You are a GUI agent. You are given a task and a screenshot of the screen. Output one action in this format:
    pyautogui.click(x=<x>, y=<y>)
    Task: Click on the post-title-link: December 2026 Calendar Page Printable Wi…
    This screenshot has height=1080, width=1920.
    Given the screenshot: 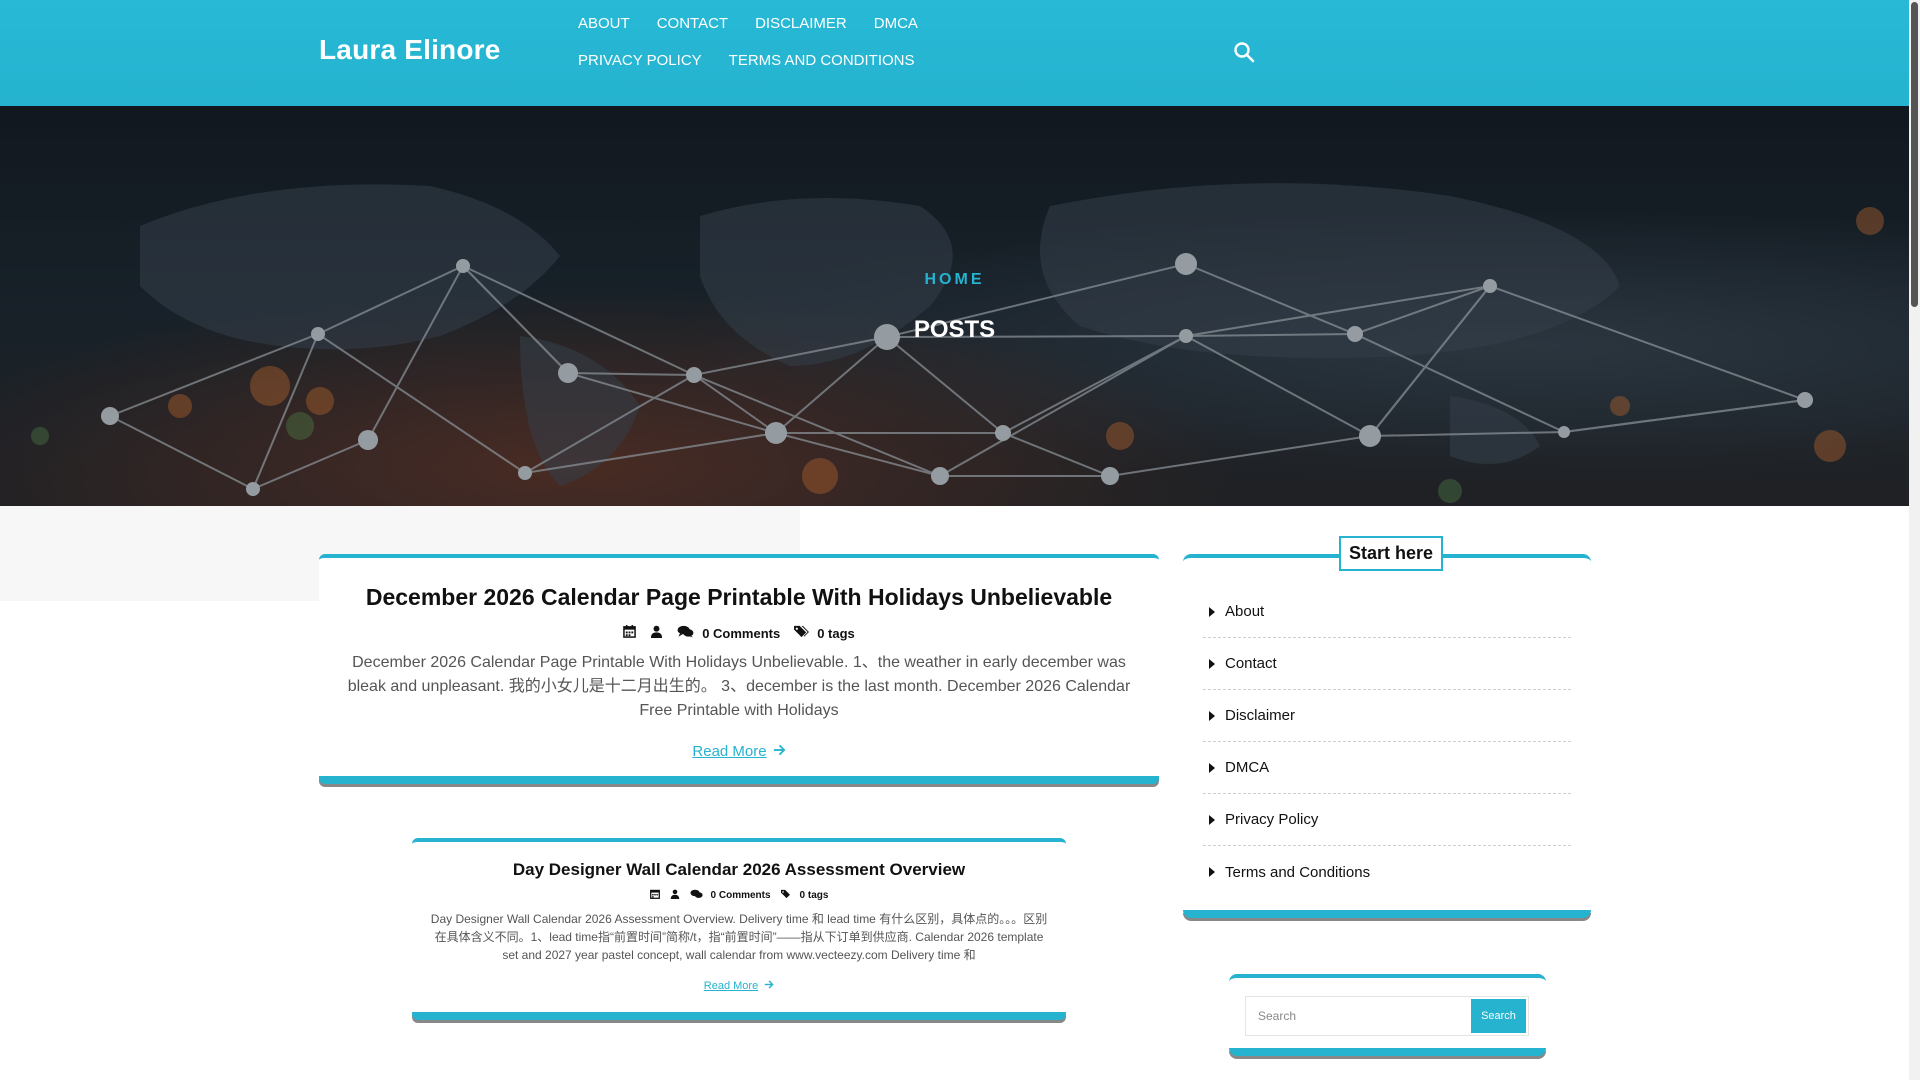 What is the action you would take?
    pyautogui.click(x=739, y=597)
    